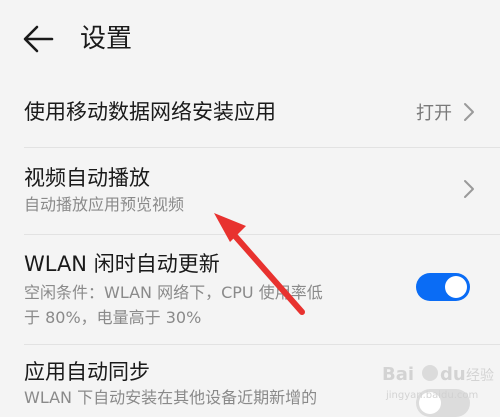 The height and width of the screenshot is (417, 500). Describe the element at coordinates (113, 317) in the screenshot. I see `setting-subtitle-line2: 于 80%，电量高于 30%` at that location.